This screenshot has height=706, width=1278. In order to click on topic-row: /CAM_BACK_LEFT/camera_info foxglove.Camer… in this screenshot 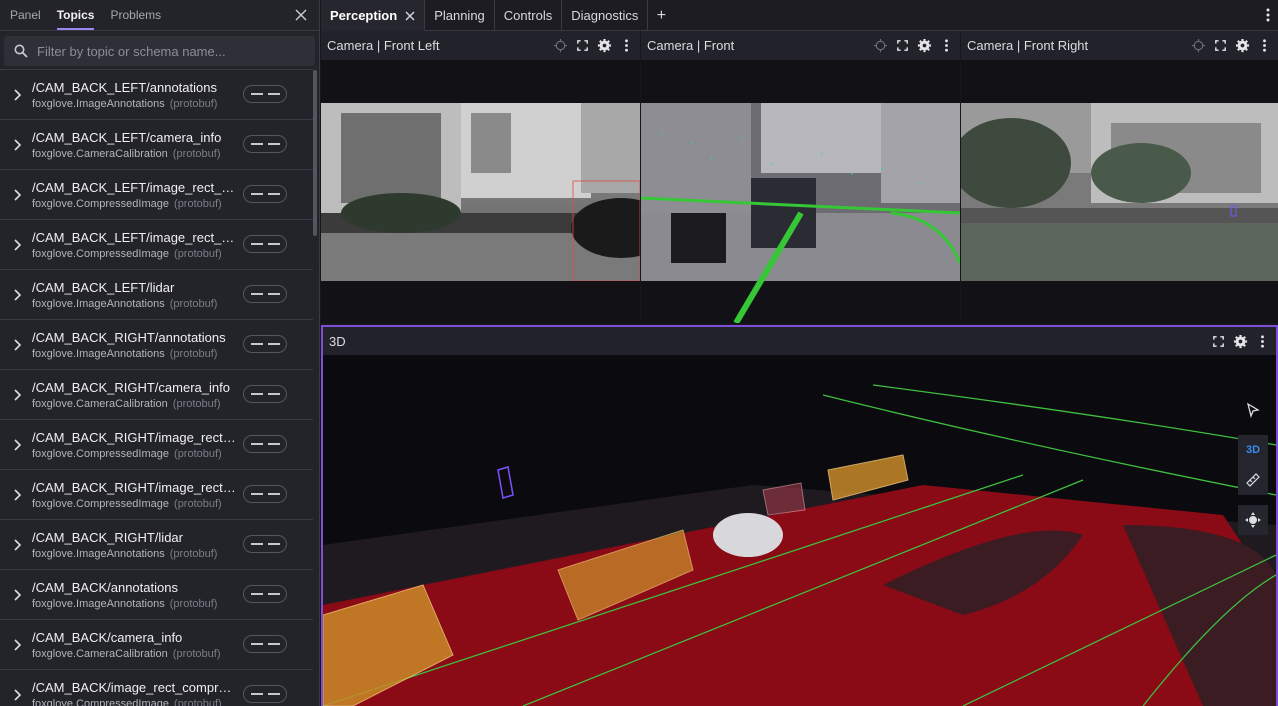, I will do `click(156, 145)`.